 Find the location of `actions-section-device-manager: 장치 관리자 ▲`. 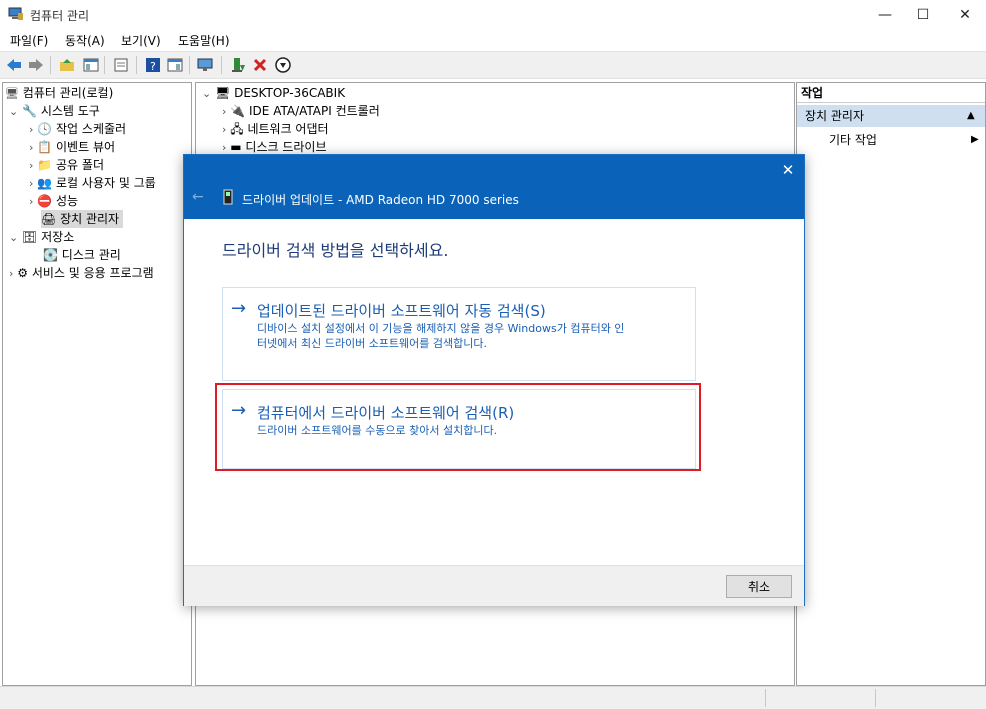

actions-section-device-manager: 장치 관리자 ▲ is located at coordinates (891, 116).